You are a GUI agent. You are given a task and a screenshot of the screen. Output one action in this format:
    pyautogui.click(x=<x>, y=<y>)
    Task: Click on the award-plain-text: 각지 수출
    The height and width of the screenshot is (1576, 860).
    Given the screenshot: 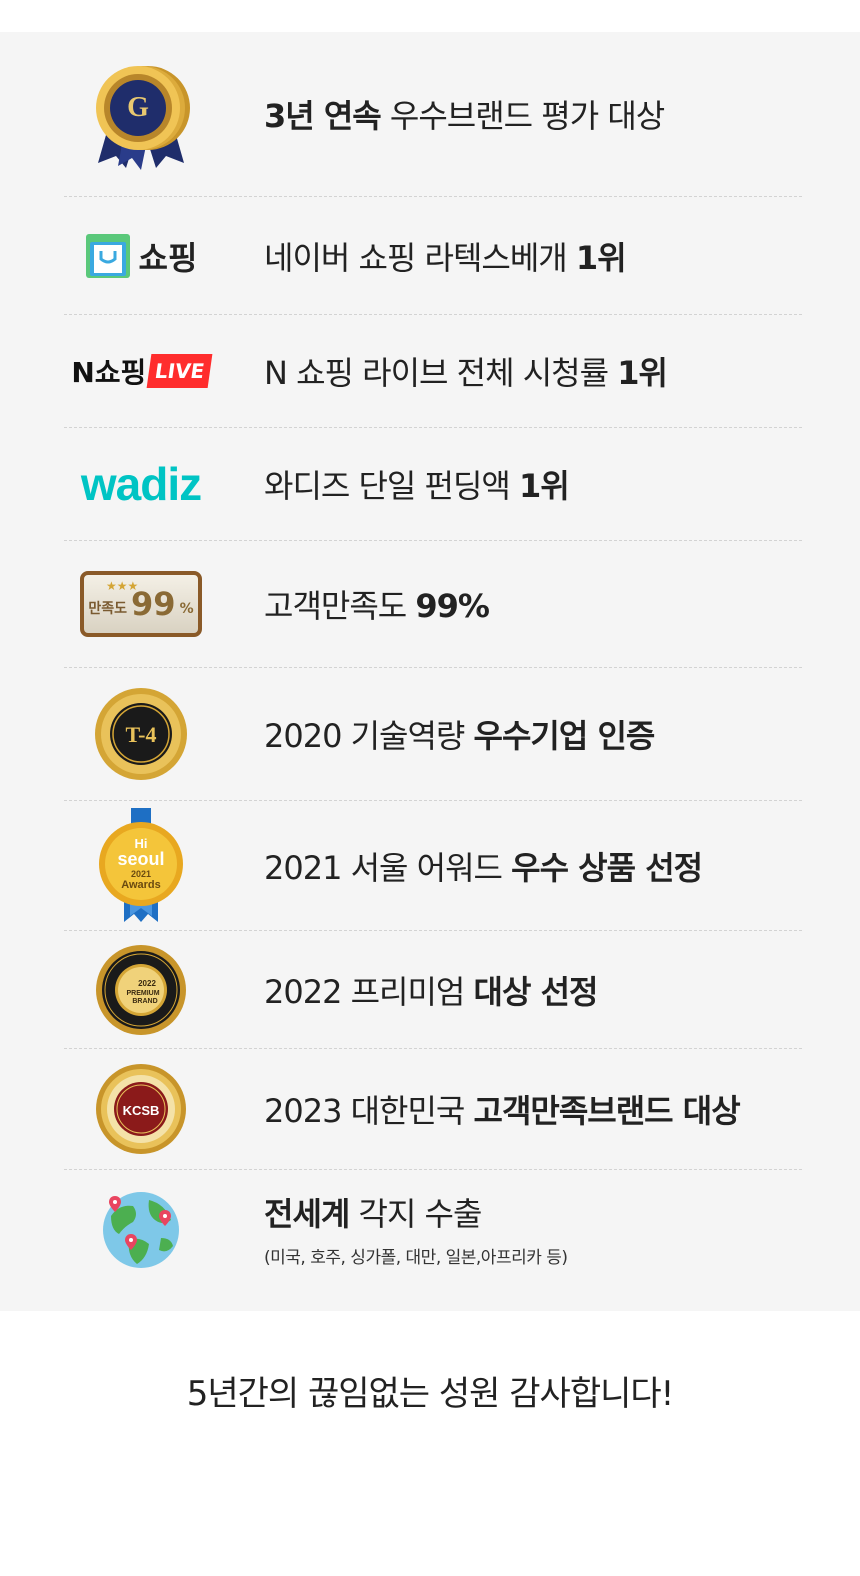 What is the action you would take?
    pyautogui.click(x=416, y=1213)
    